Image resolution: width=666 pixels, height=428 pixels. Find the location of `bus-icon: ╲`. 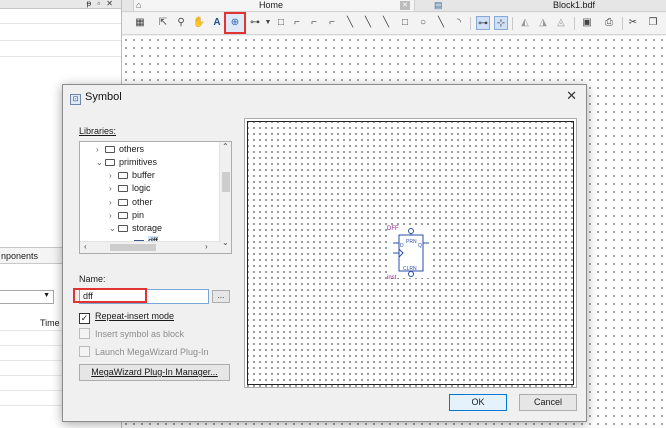

bus-icon: ╲ is located at coordinates (368, 23).